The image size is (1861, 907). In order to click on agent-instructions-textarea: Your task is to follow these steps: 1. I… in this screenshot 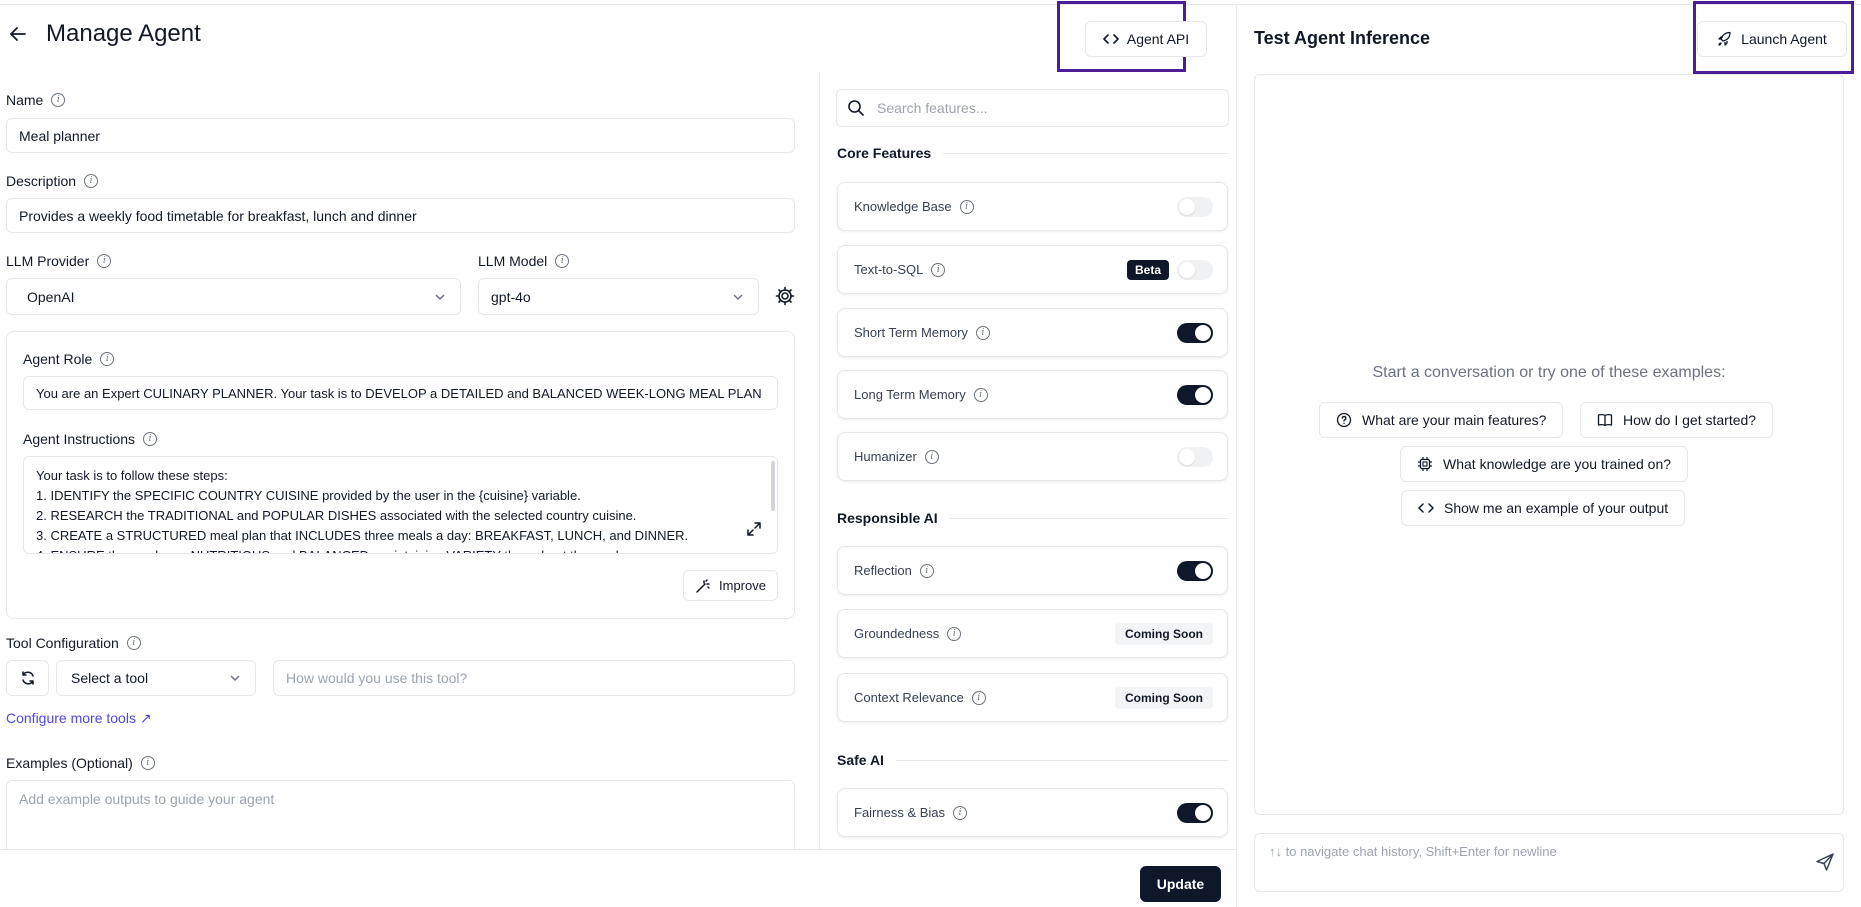, I will do `click(400, 505)`.